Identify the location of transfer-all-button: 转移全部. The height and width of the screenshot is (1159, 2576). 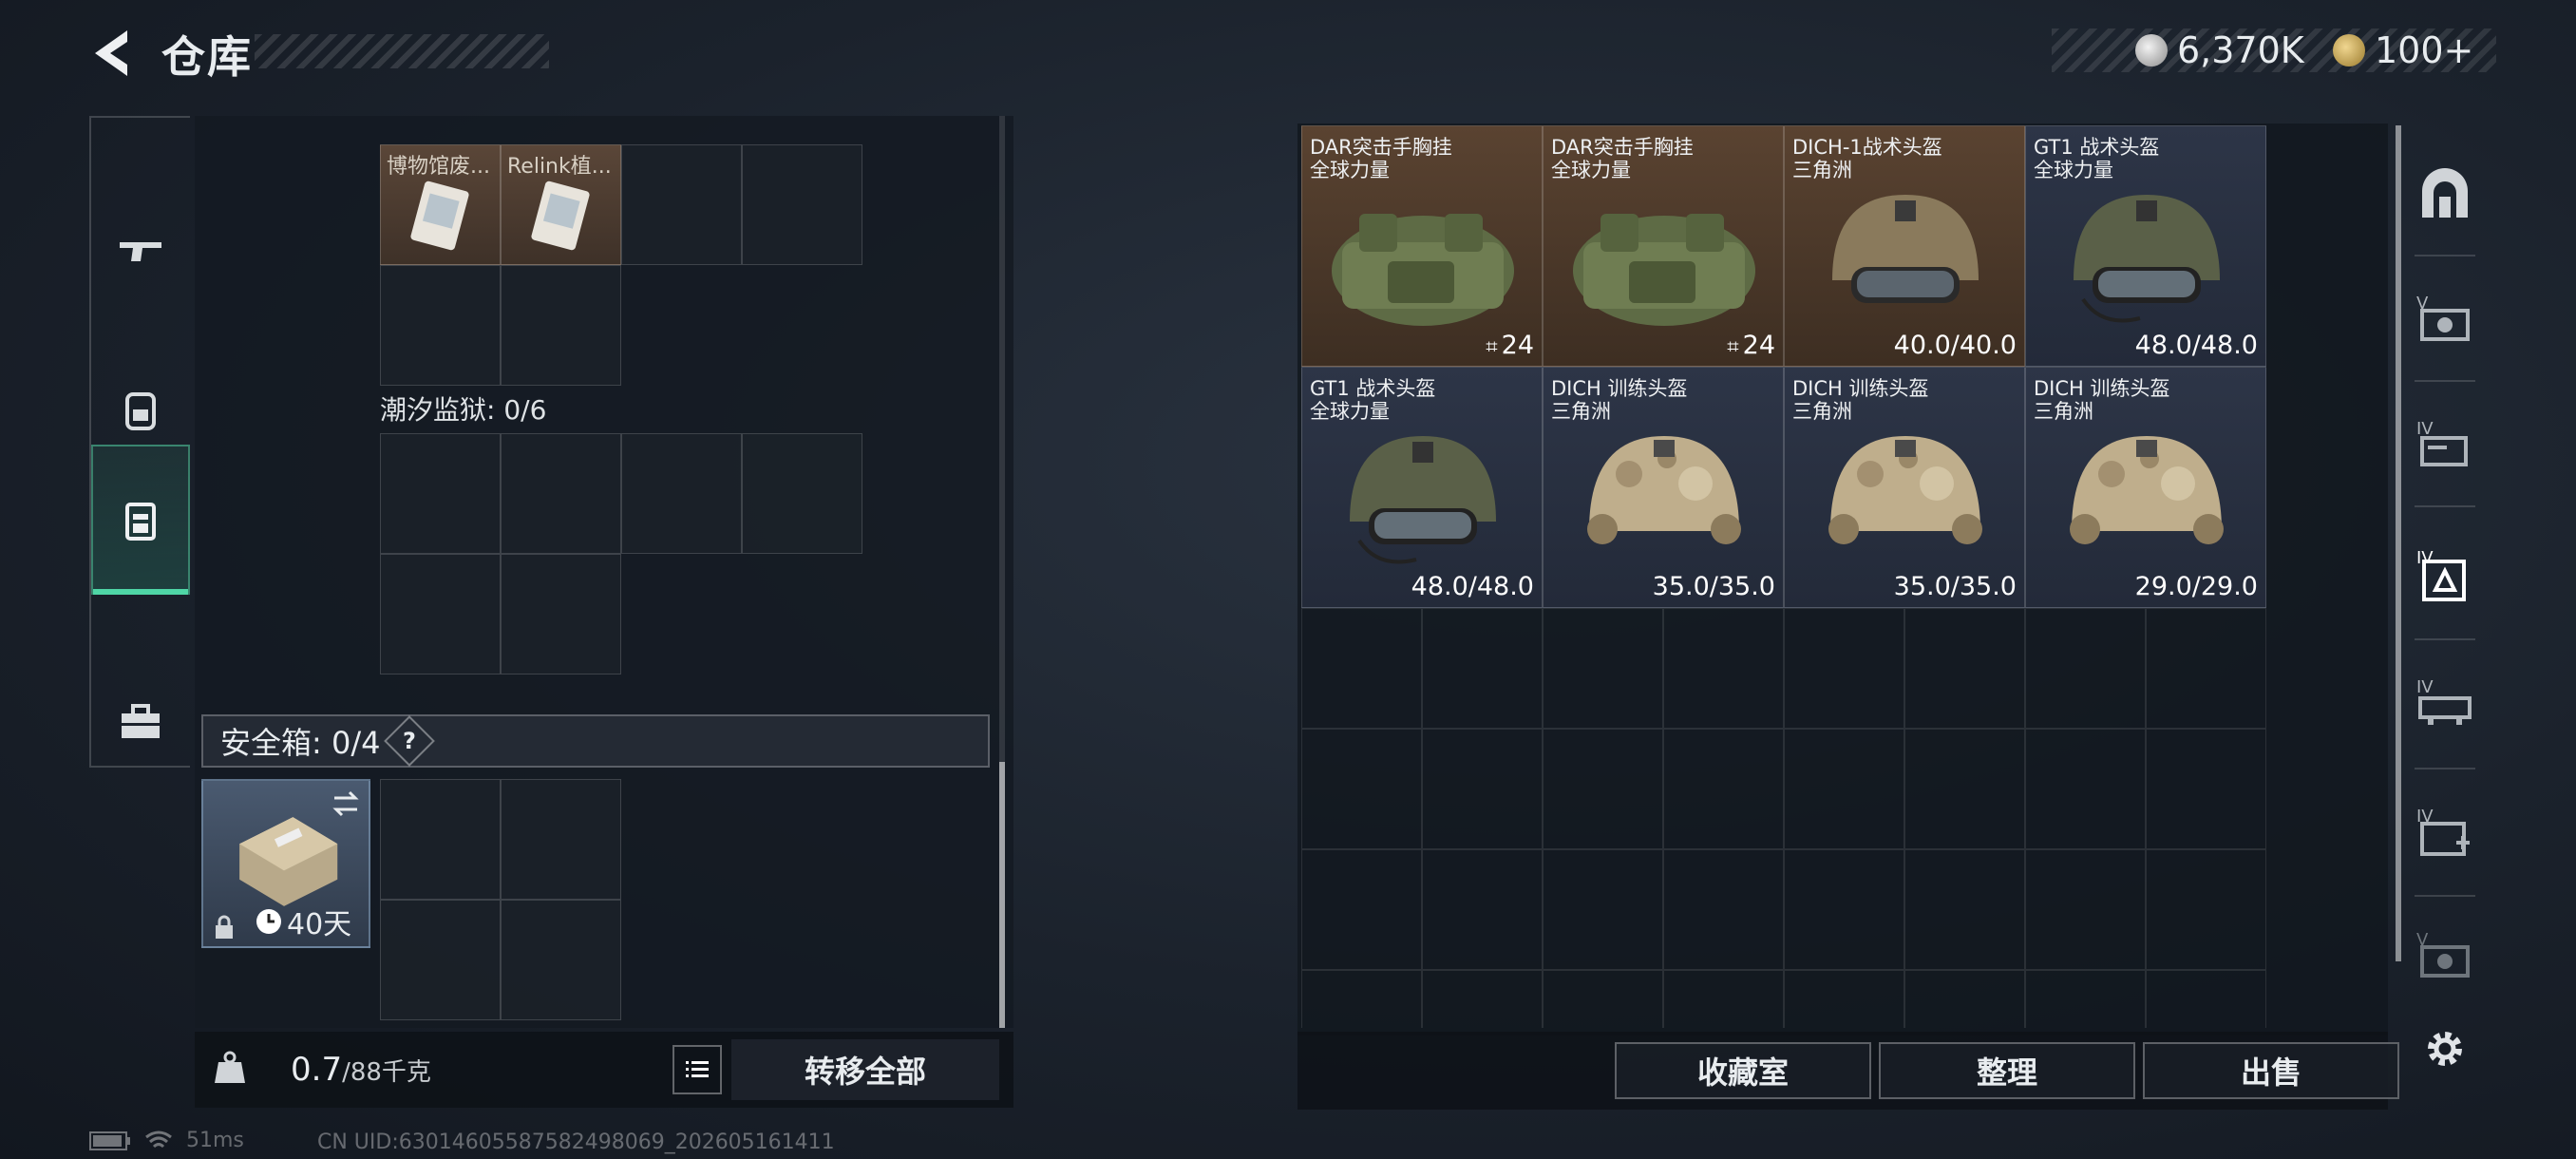
(865, 1069).